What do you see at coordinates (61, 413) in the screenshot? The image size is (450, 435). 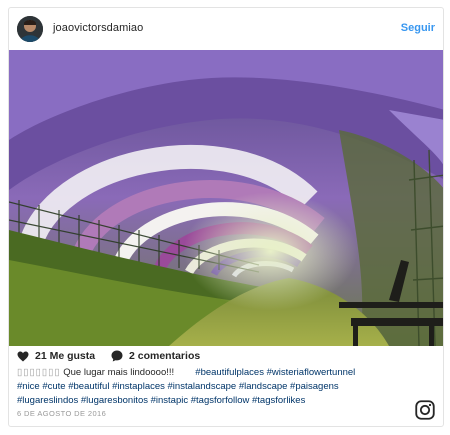 I see `post-date: 6 DE AGOSTO DE 2016` at bounding box center [61, 413].